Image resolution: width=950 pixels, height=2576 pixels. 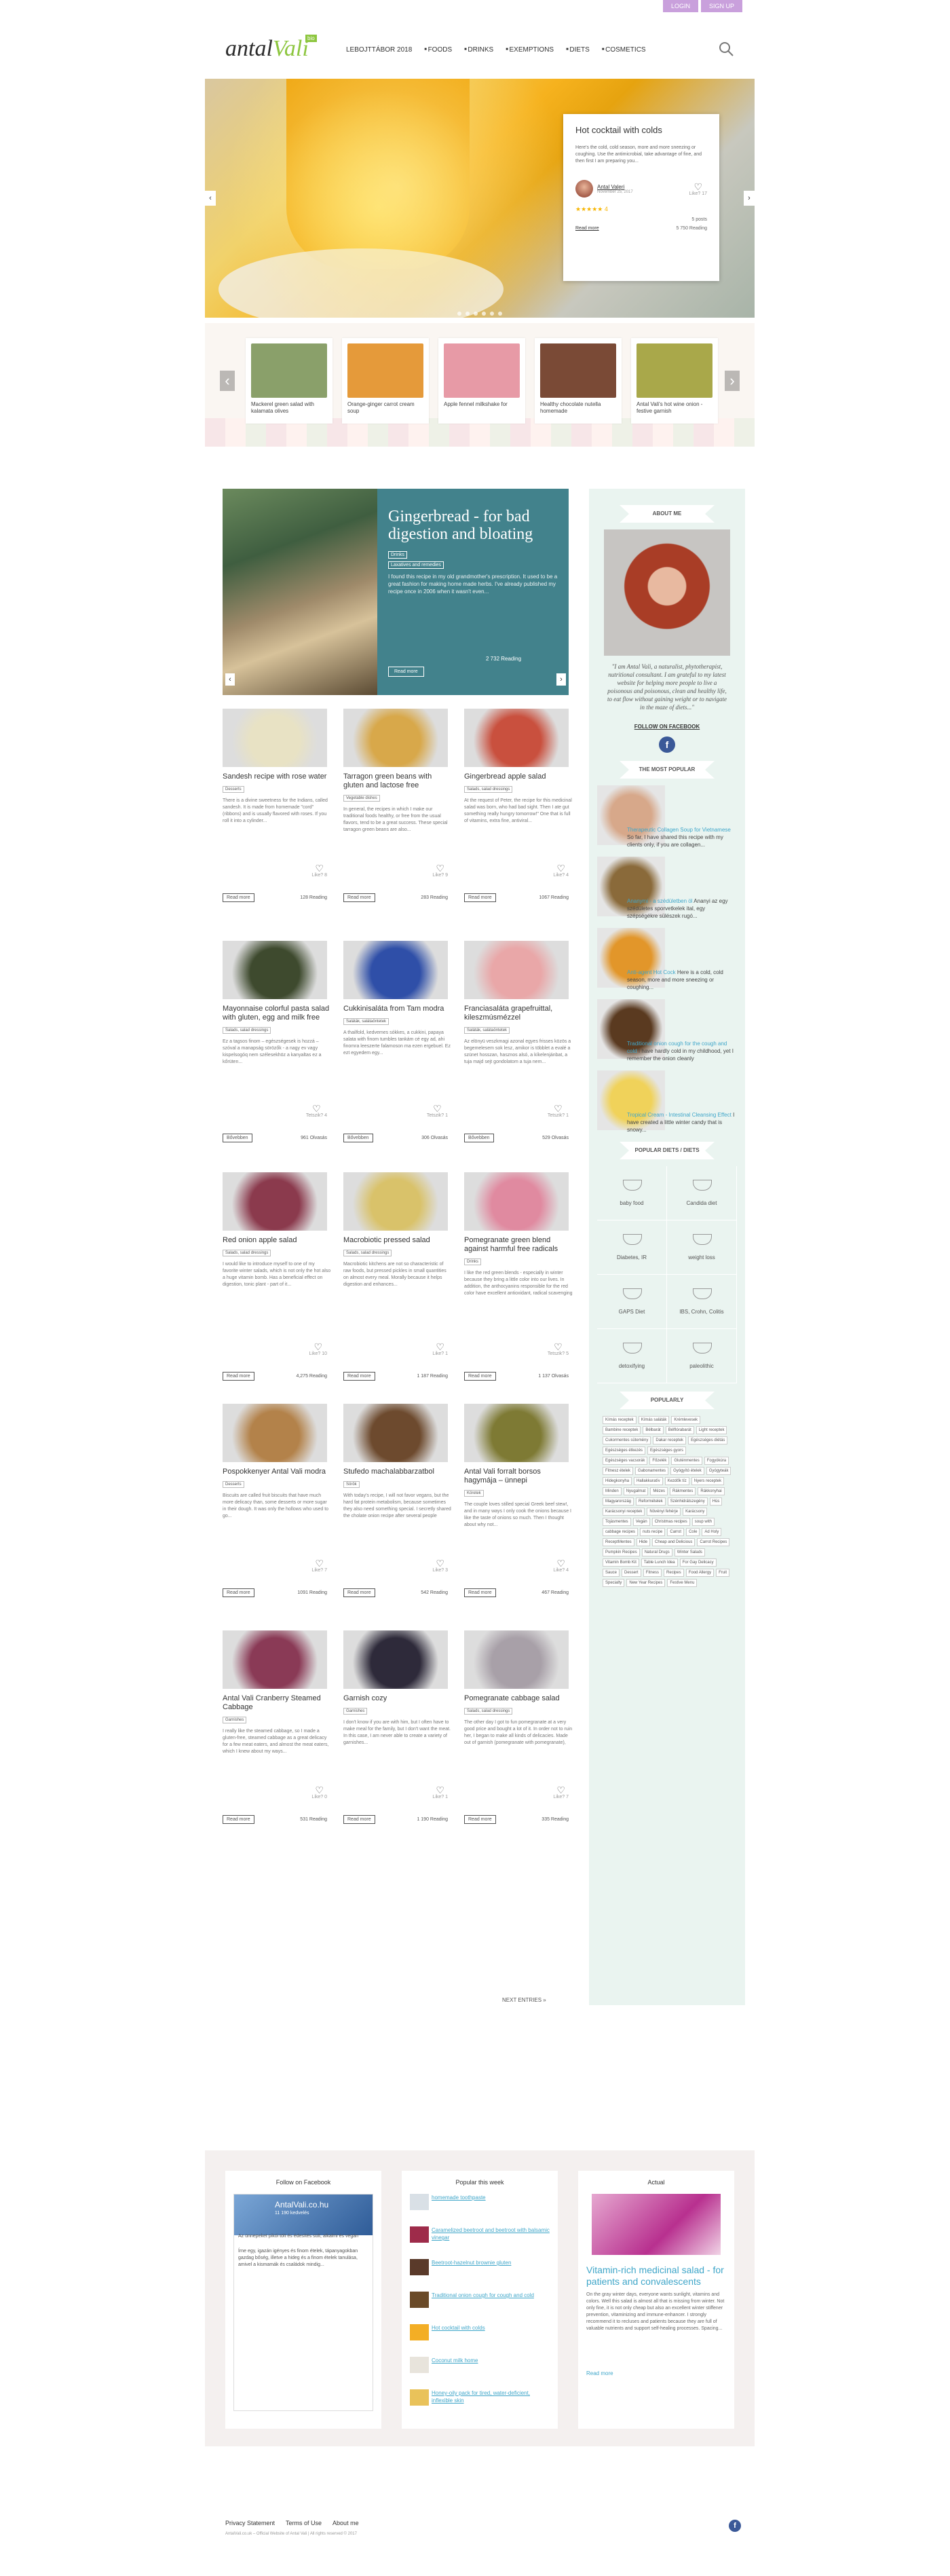 I want to click on featured-tag: Drinks, so click(x=397, y=555).